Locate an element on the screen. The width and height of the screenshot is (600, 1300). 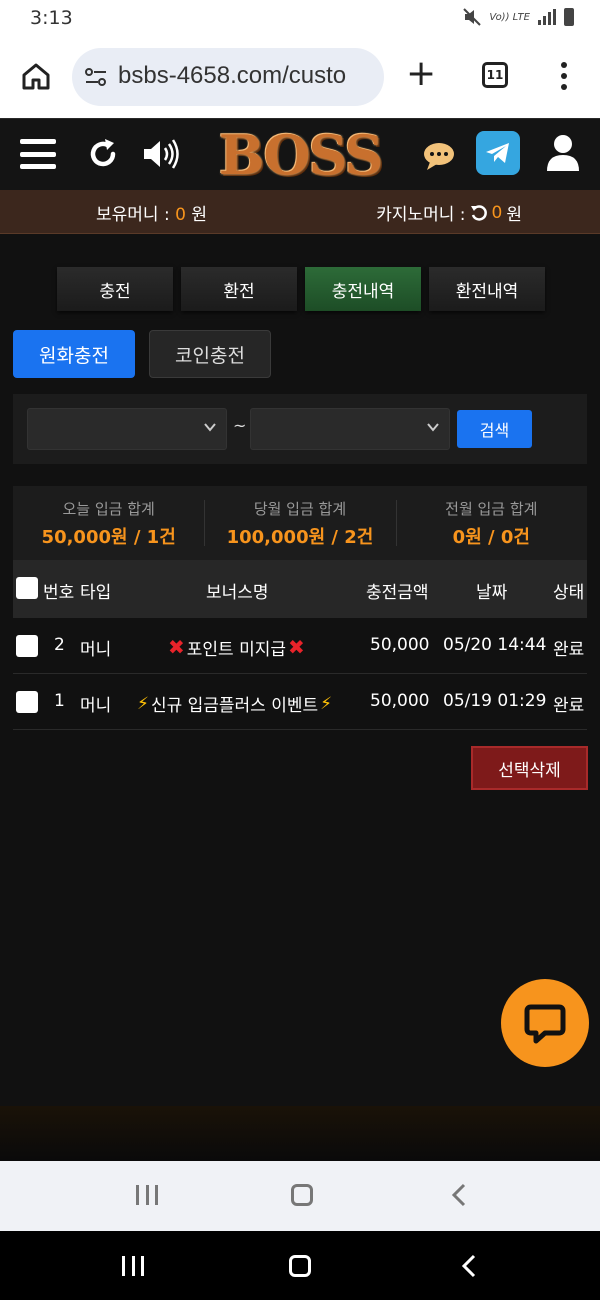
footer-strip is located at coordinates (300, 1133).